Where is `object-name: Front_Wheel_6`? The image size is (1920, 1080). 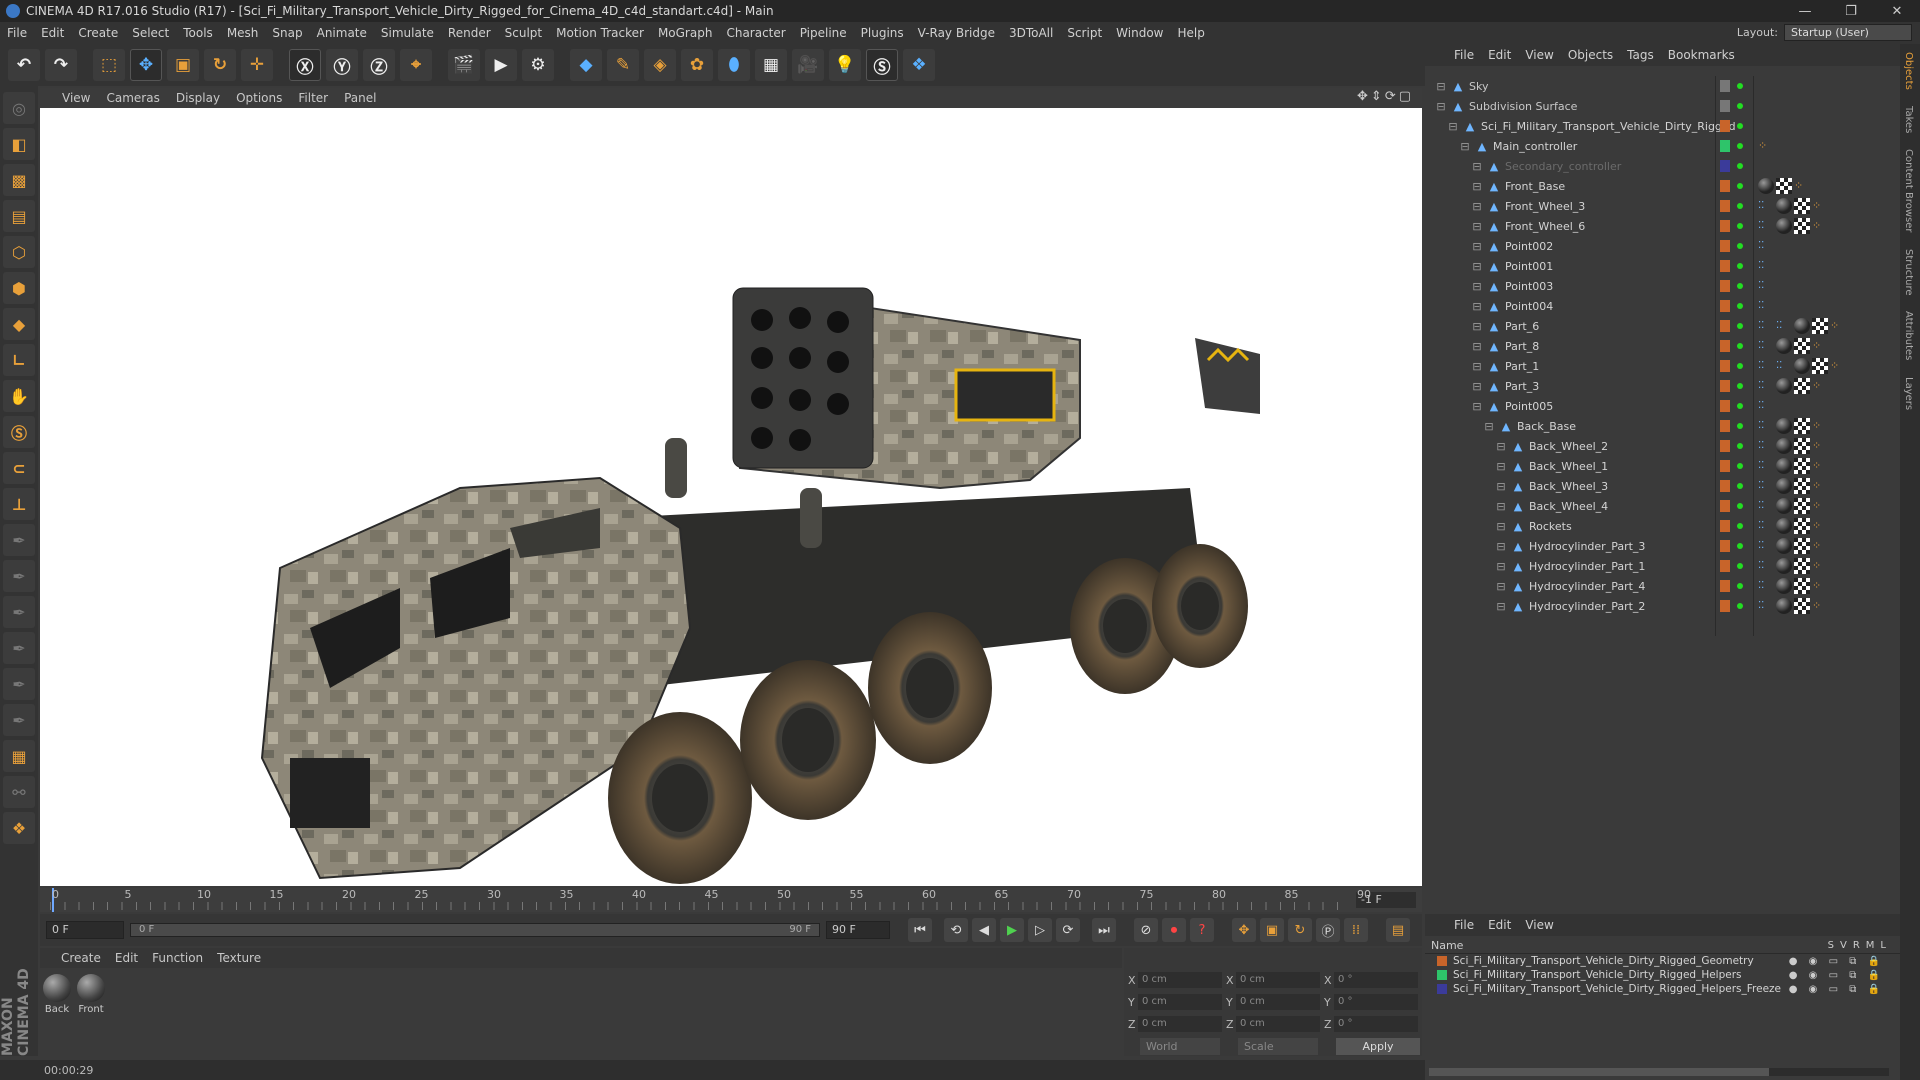 object-name: Front_Wheel_6 is located at coordinates (1545, 226).